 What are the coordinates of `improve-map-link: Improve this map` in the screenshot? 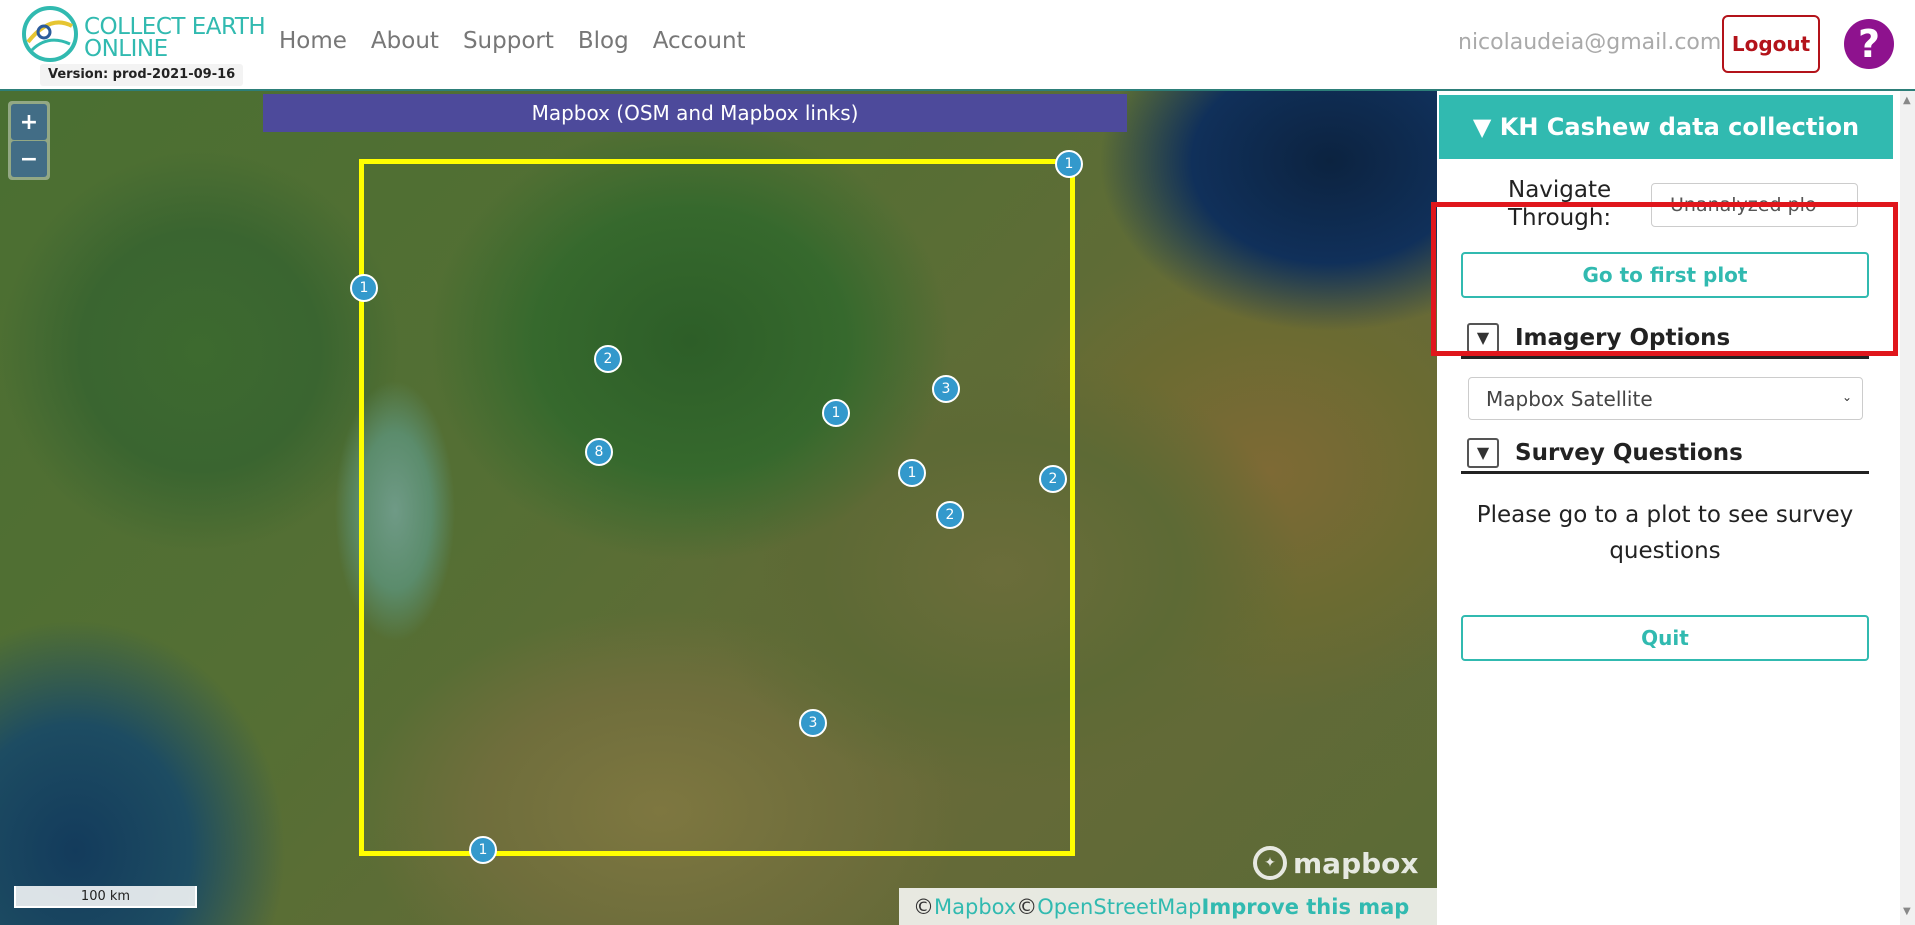 It's located at (1306, 907).